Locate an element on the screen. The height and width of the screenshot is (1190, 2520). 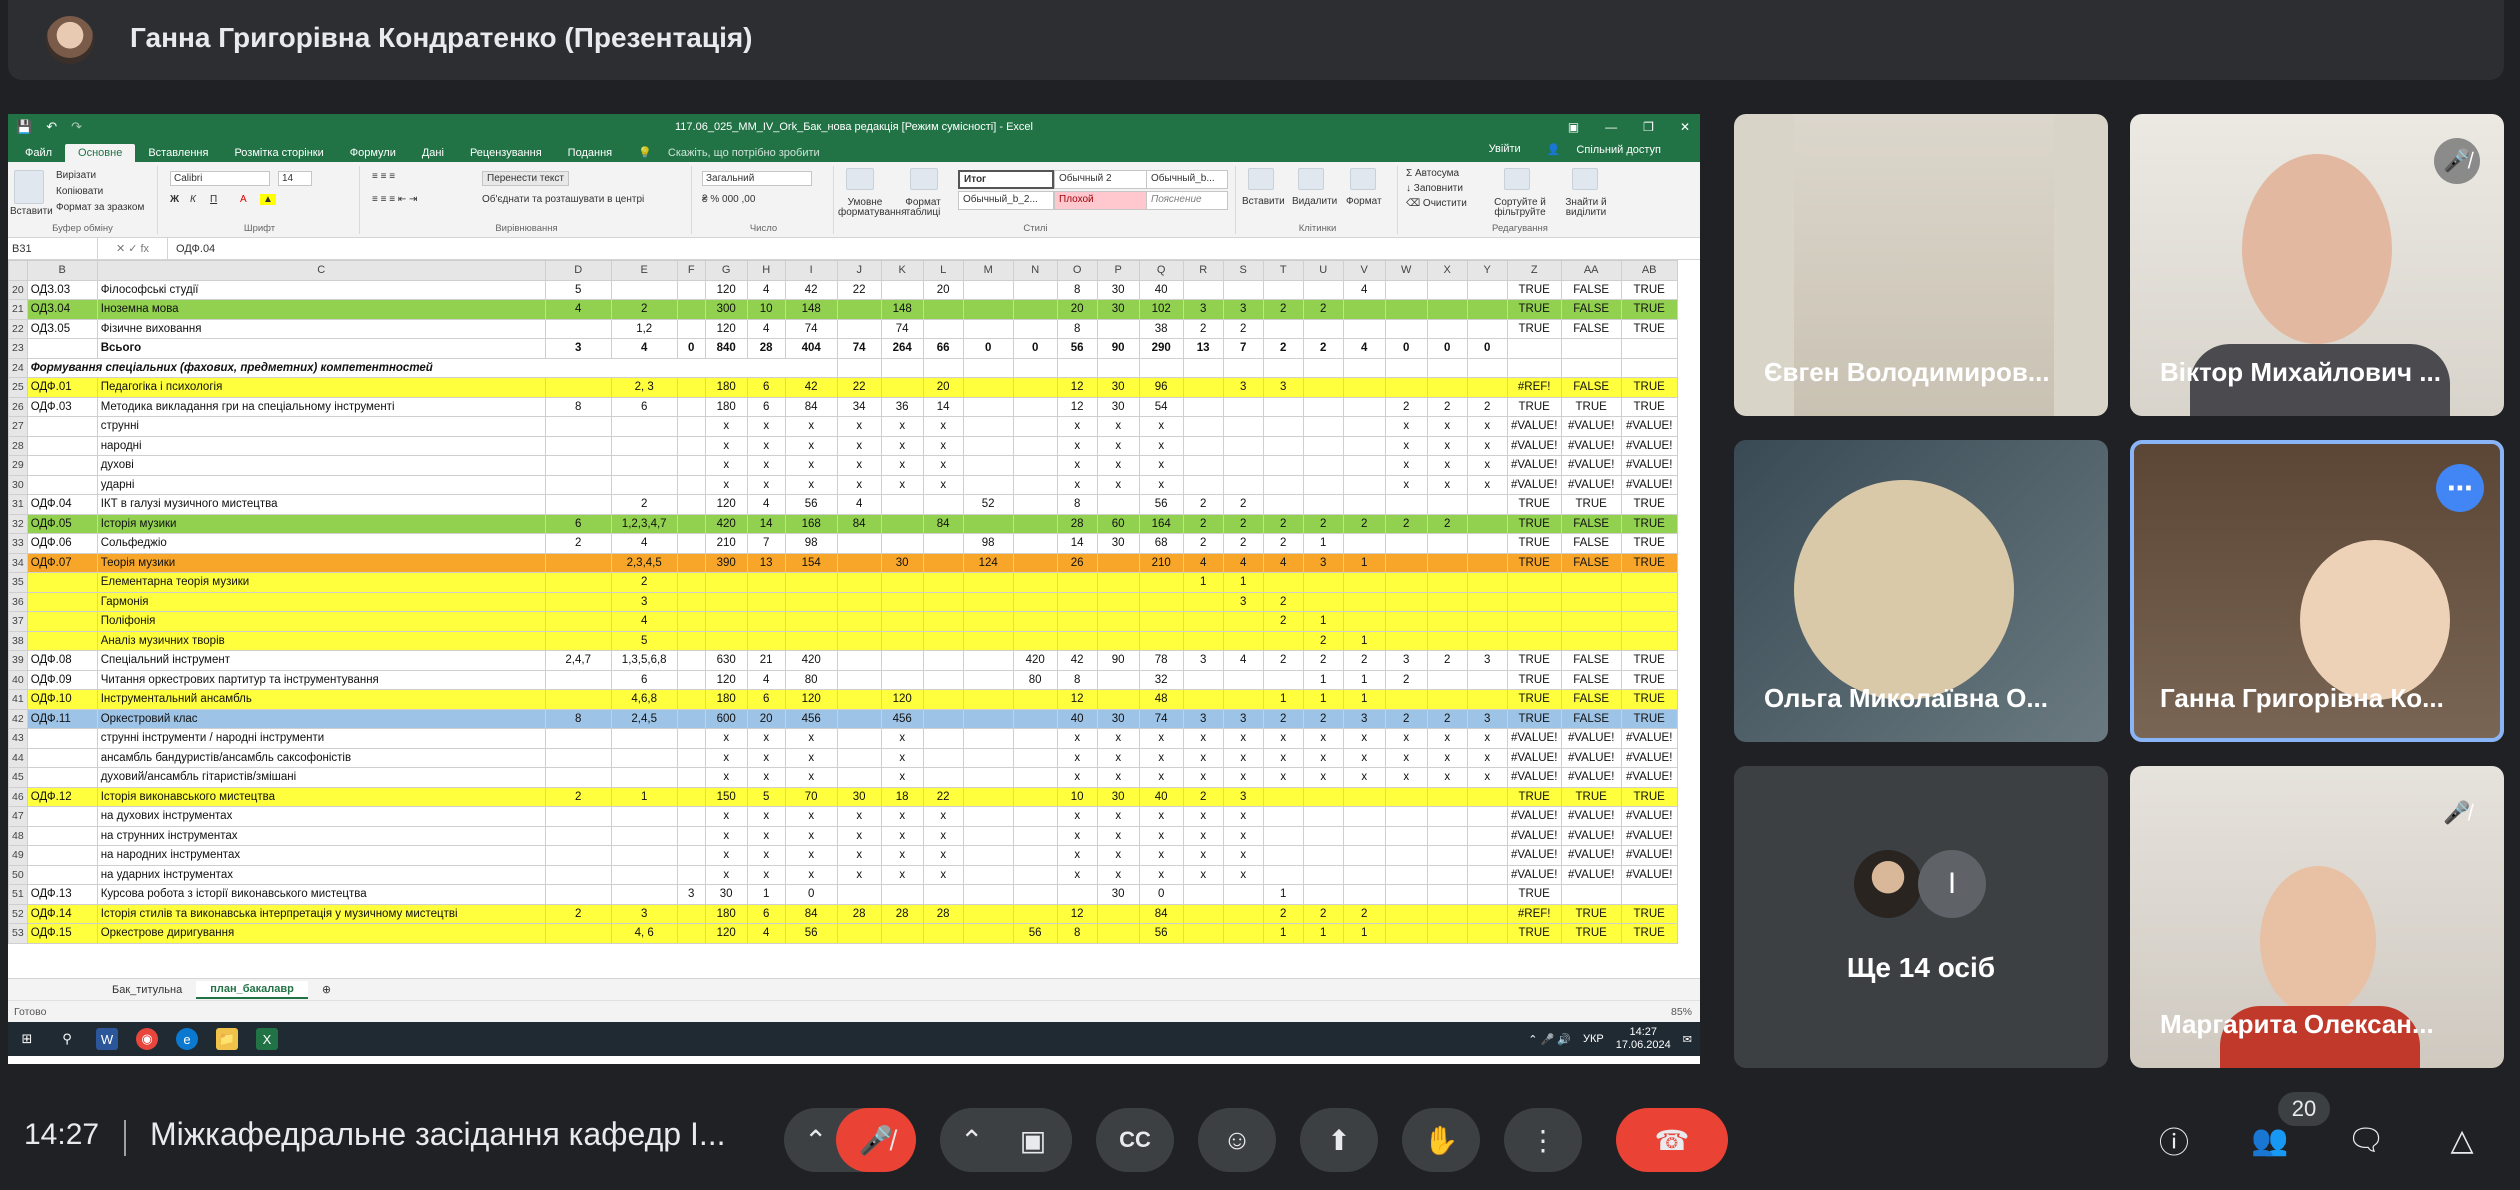
cell: Оркестрове диригування is located at coordinates (321, 933).